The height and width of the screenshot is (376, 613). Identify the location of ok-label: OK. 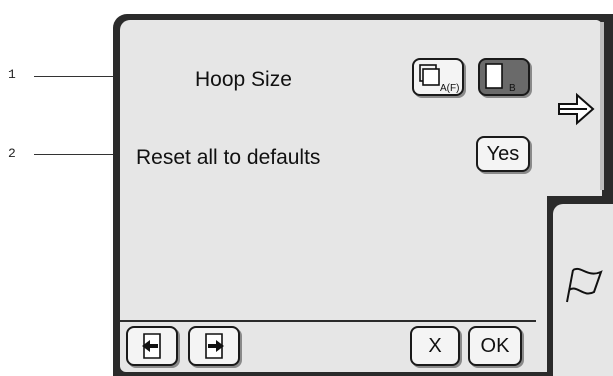
(495, 345).